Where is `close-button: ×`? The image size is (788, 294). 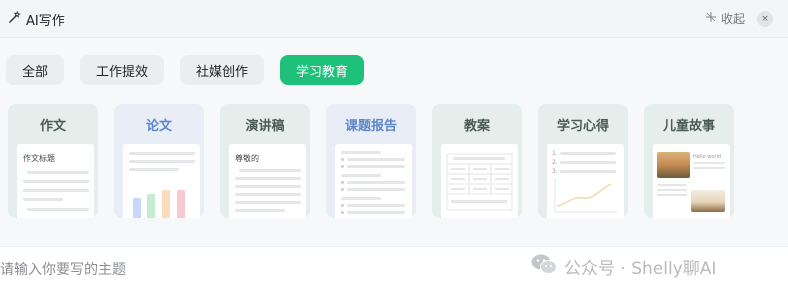 close-button: × is located at coordinates (765, 19).